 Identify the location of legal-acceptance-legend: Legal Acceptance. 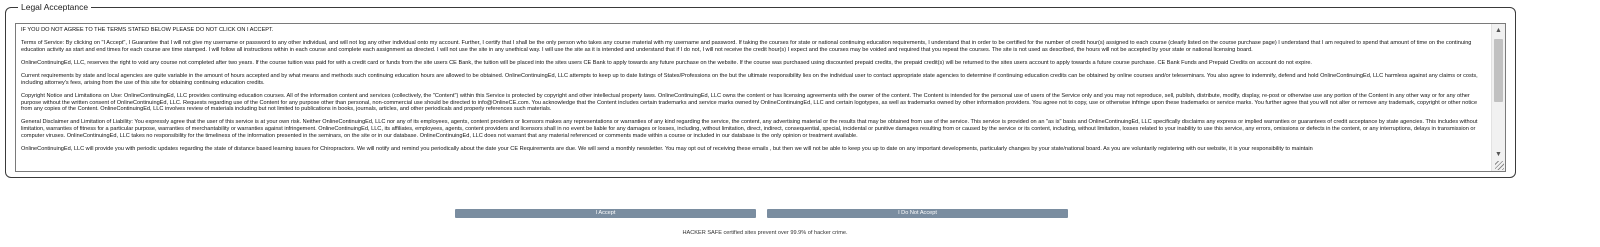
(55, 7).